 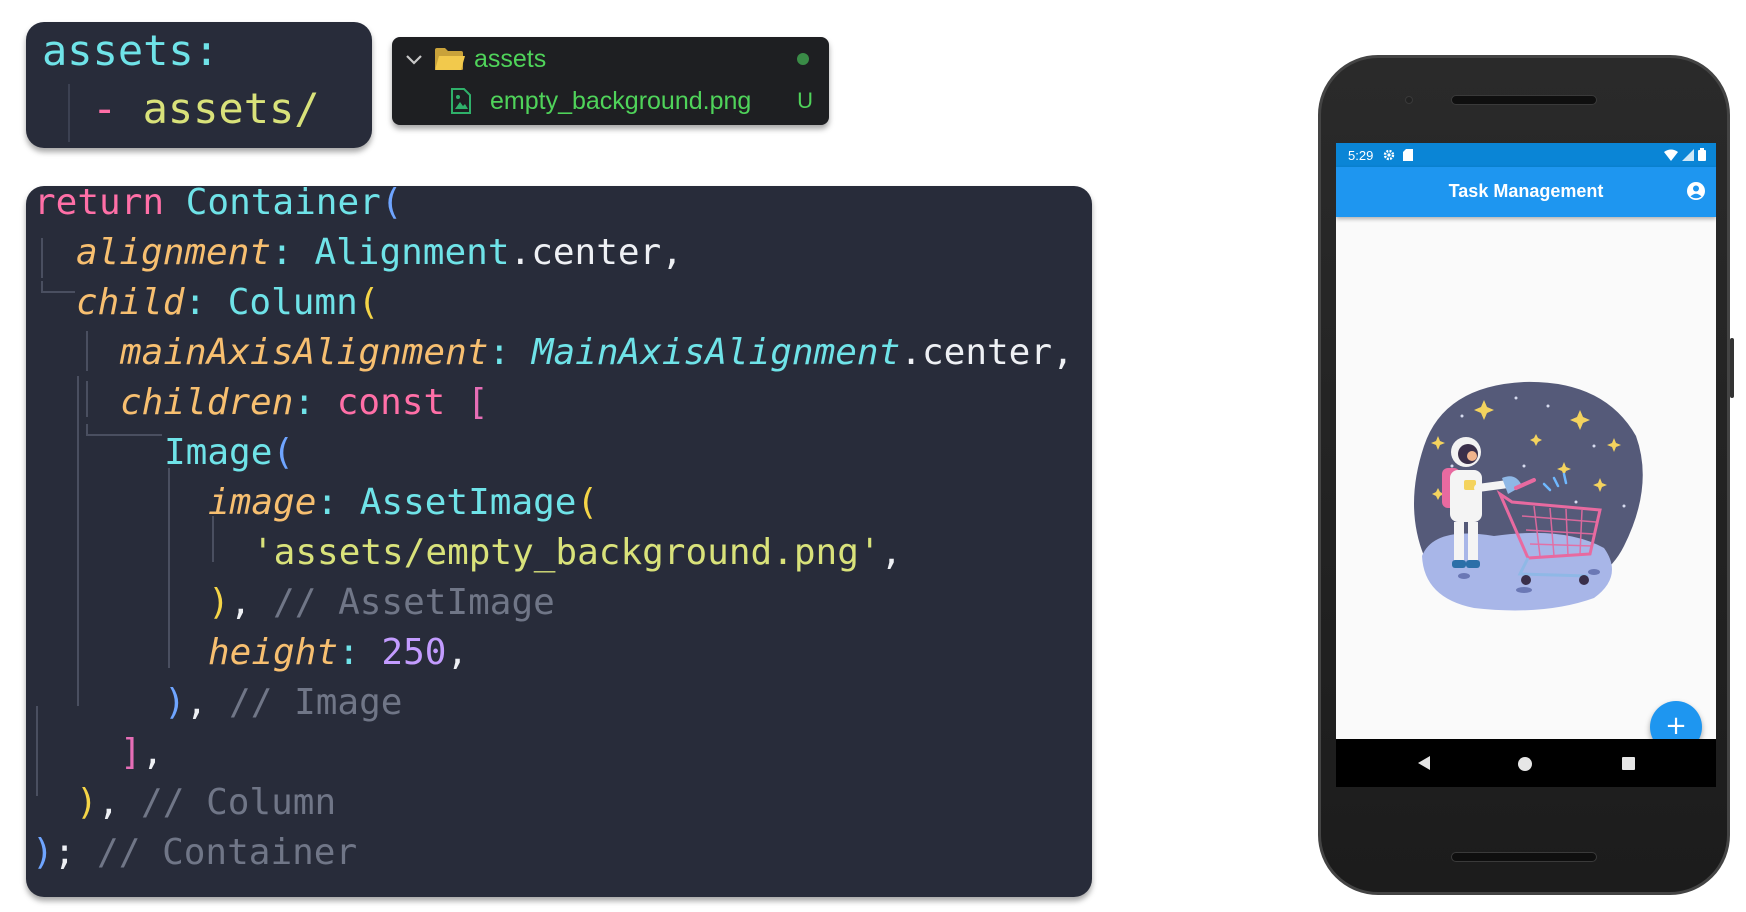 What do you see at coordinates (716, 352) in the screenshot?
I see `class-name: MainAxisAlignment` at bounding box center [716, 352].